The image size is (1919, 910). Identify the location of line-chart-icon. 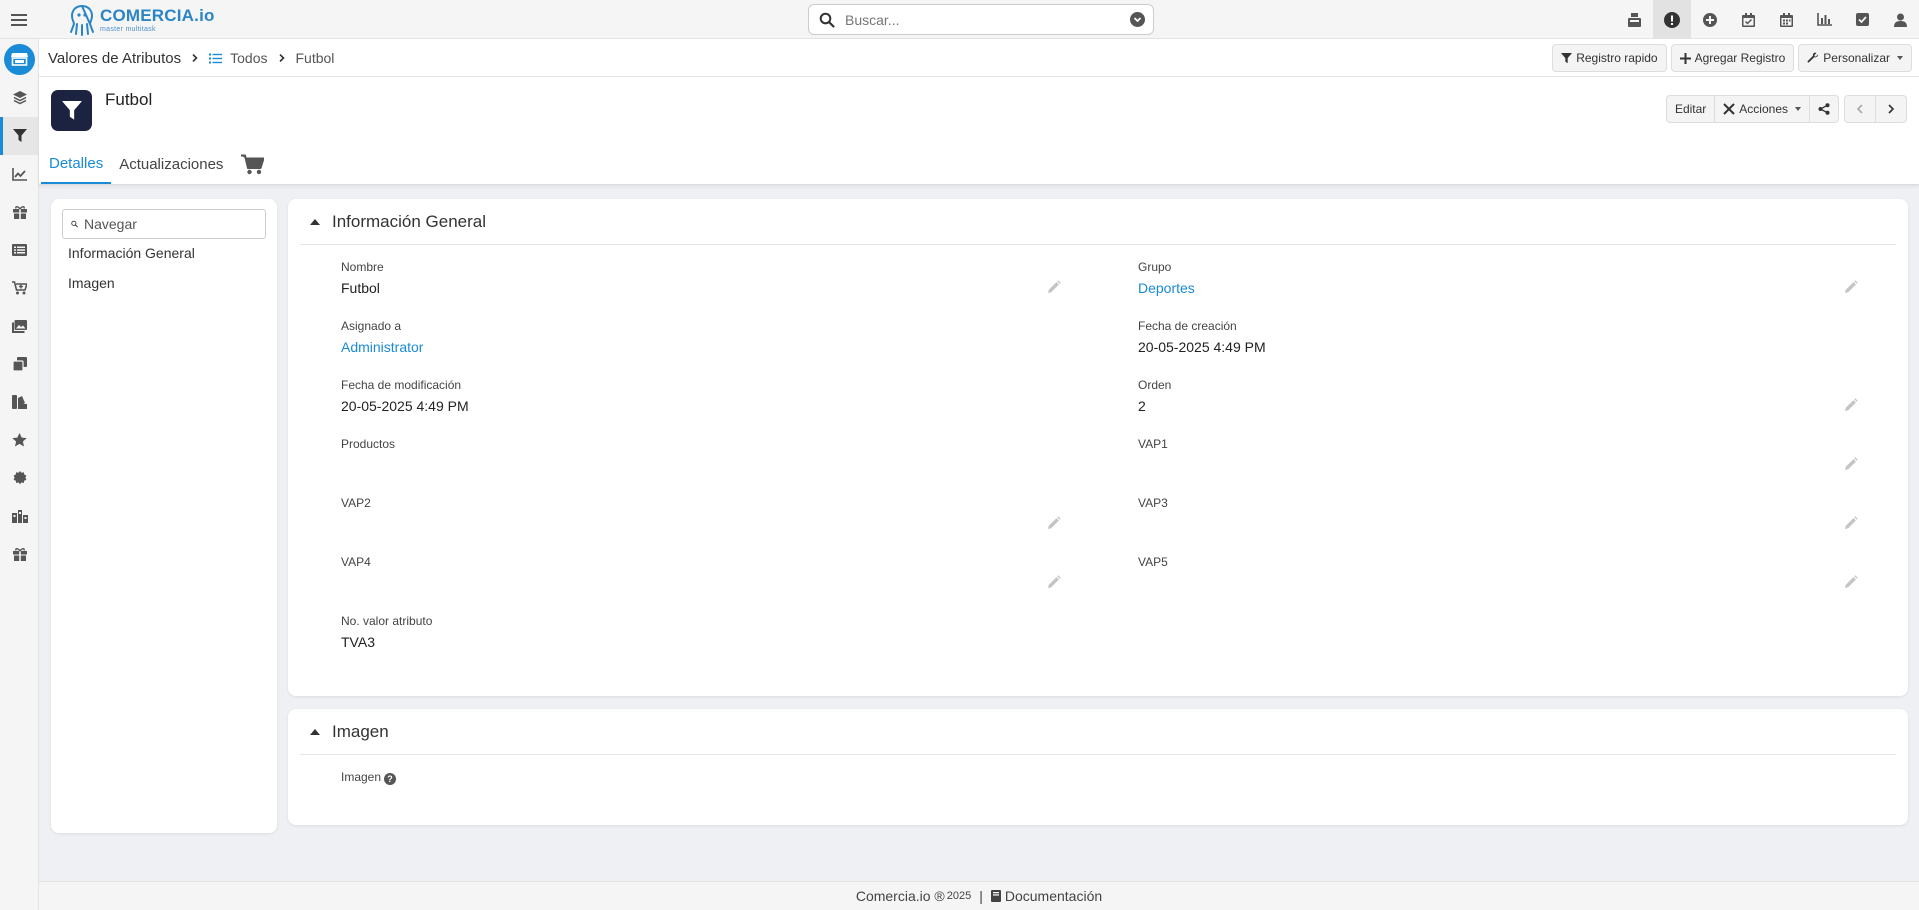
(19, 174).